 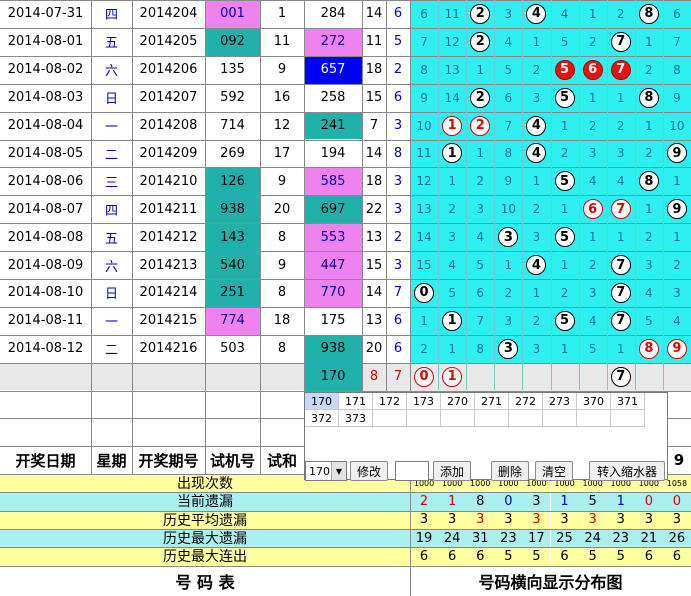 I want to click on number-list-item: 373, so click(x=356, y=418).